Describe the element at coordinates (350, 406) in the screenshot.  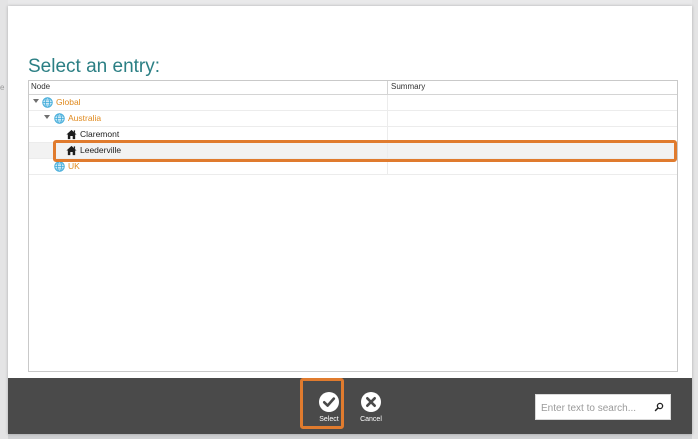
I see `dialog-toolbar: Select Cancel` at that location.